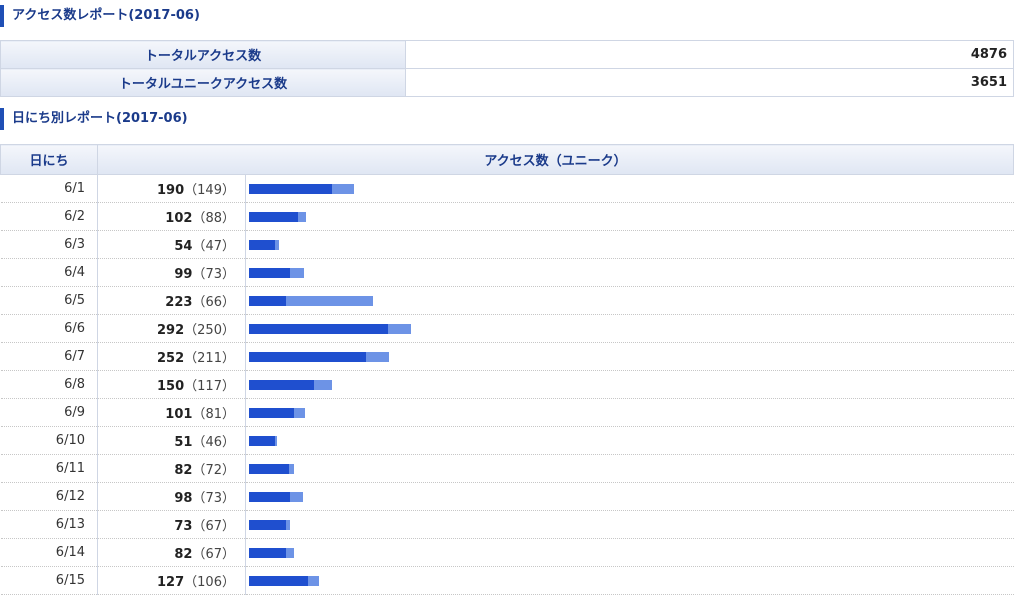 The width and height of the screenshot is (1024, 595). What do you see at coordinates (49, 244) in the screenshot?
I see `day-cell: 6/3` at bounding box center [49, 244].